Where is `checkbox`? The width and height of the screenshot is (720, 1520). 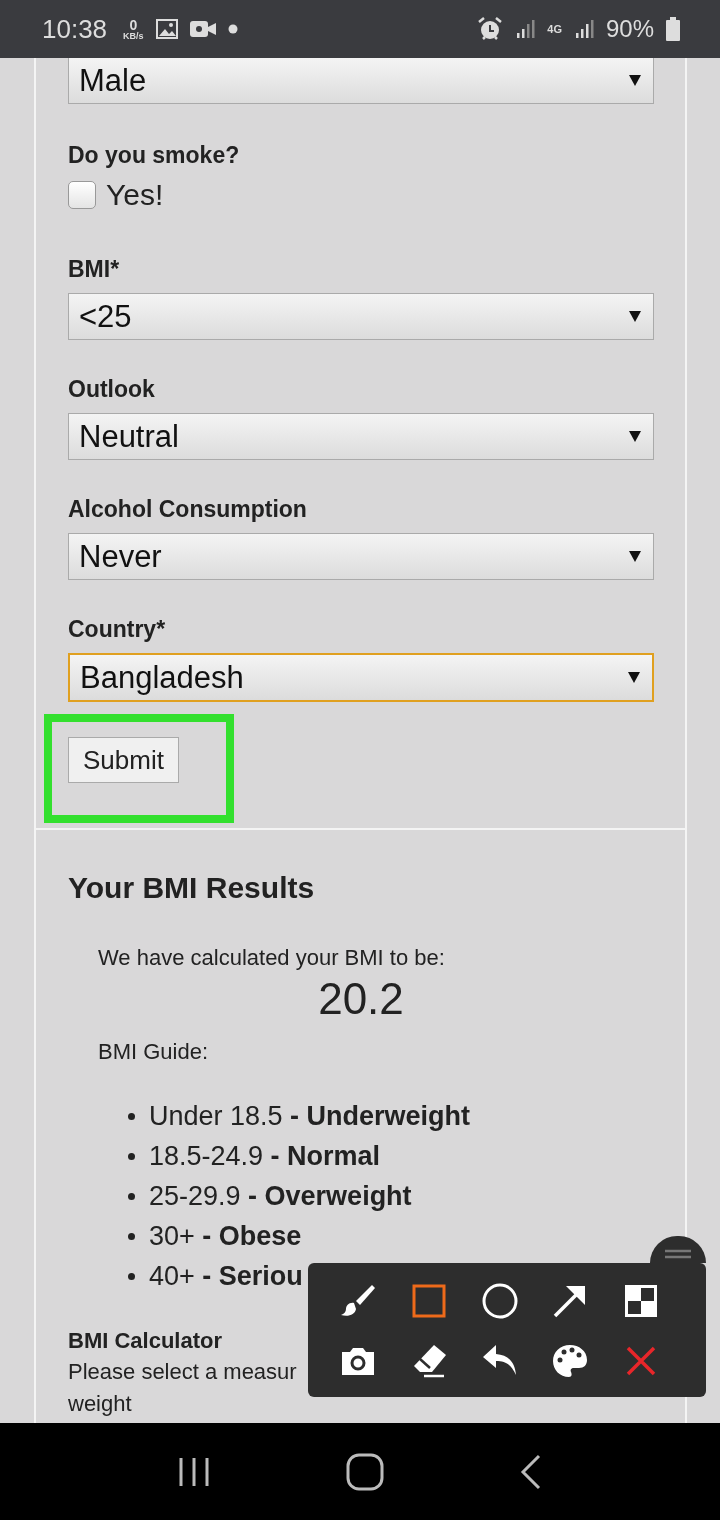 checkbox is located at coordinates (82, 195).